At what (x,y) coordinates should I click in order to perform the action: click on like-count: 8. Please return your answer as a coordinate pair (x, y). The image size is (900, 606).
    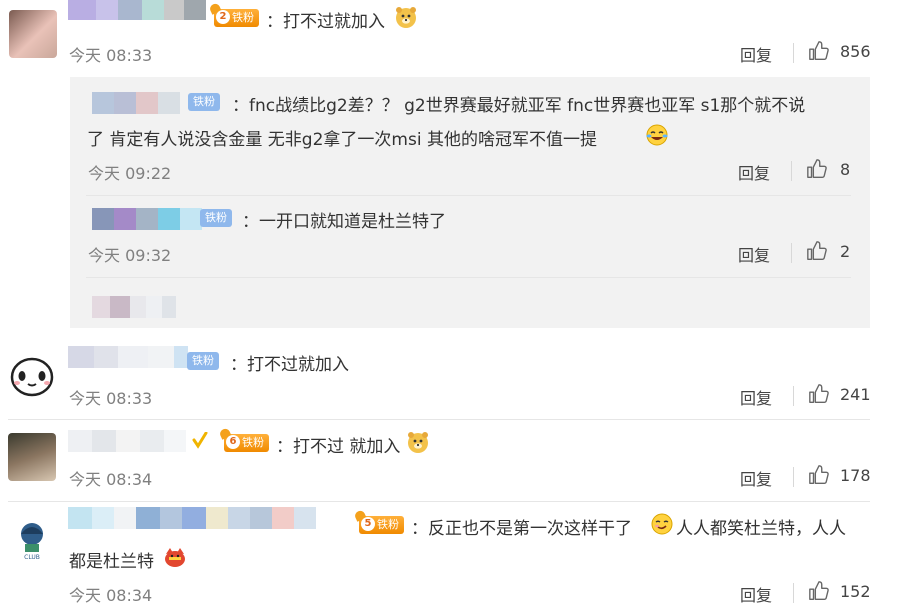
    Looking at the image, I should click on (845, 169).